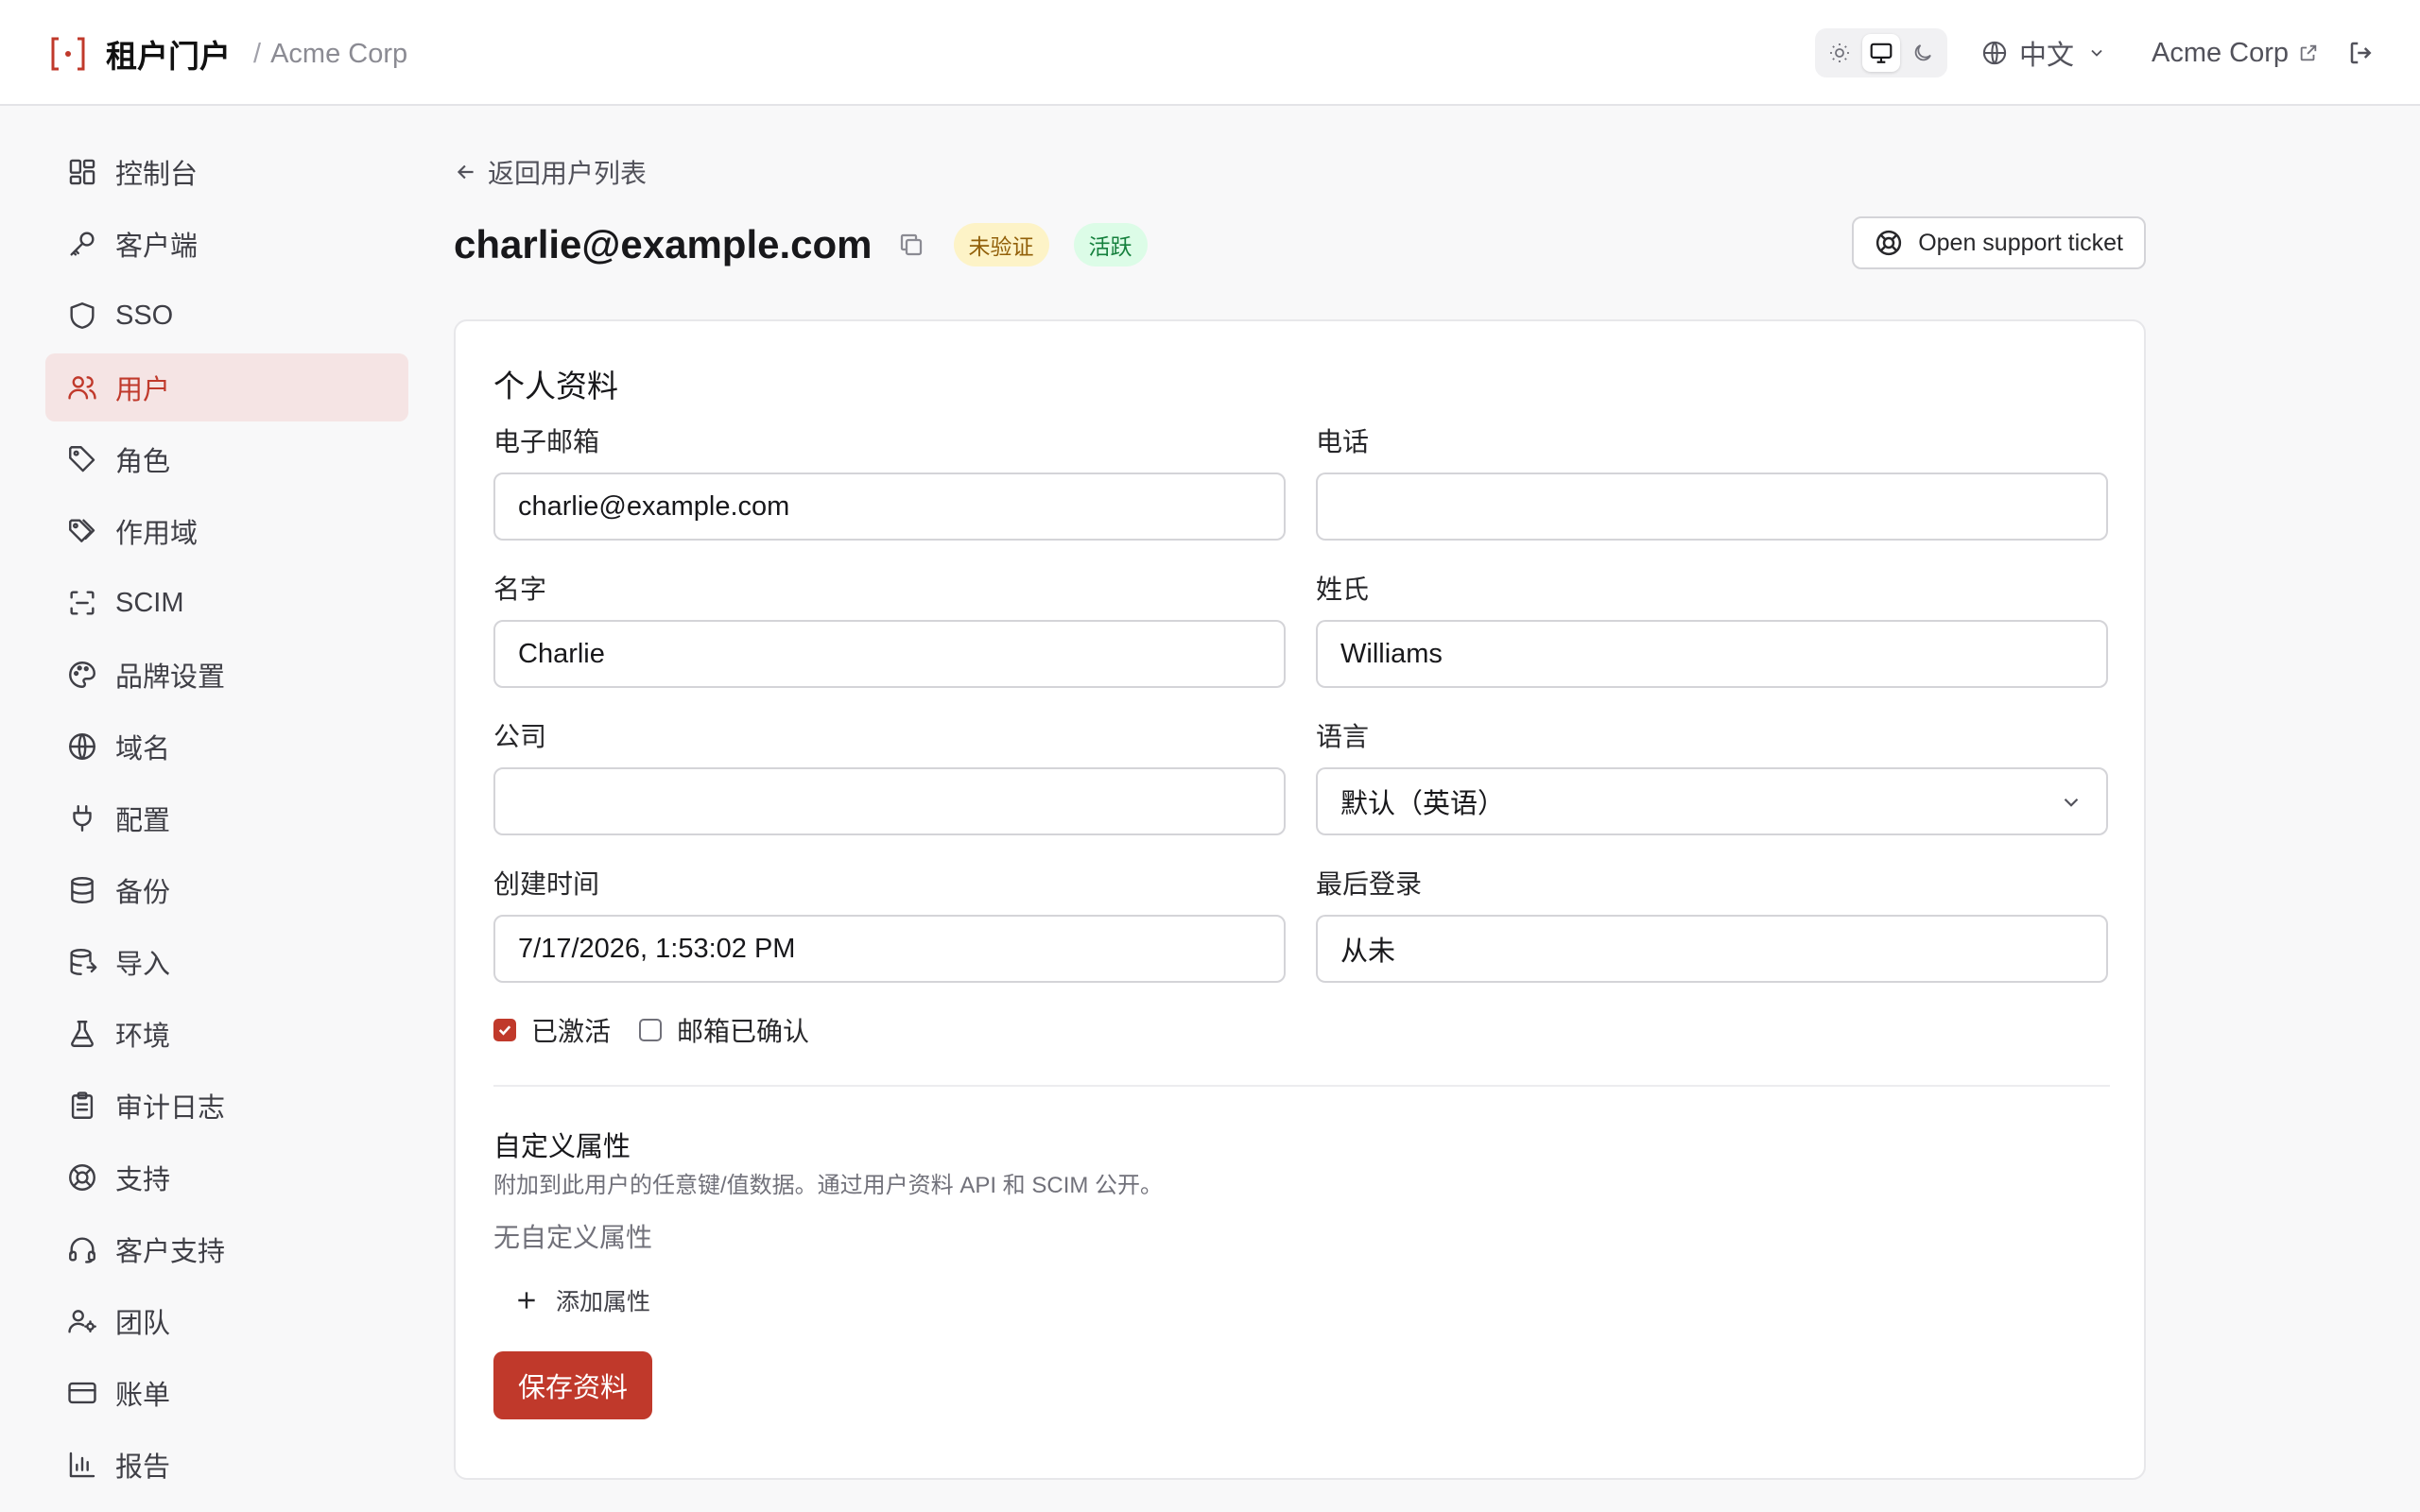  What do you see at coordinates (1999, 242) in the screenshot?
I see `open-support-ticket-button: Open support ticket` at bounding box center [1999, 242].